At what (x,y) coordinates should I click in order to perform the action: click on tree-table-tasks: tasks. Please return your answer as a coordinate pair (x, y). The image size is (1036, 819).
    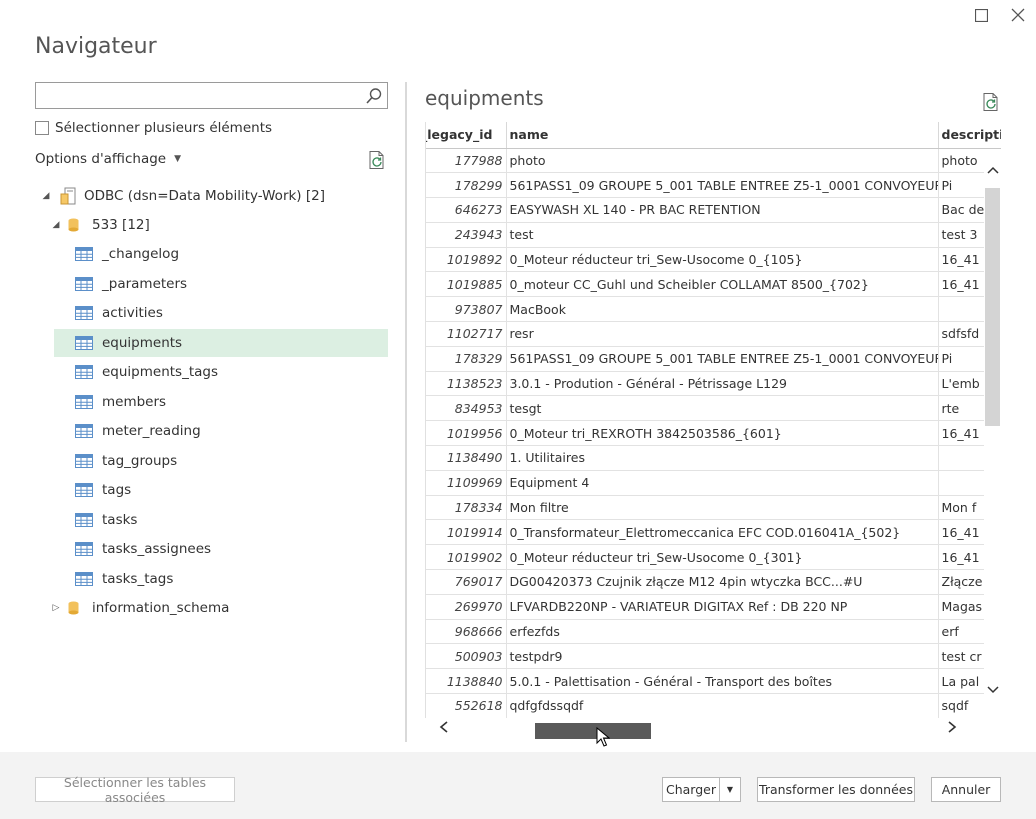
    Looking at the image, I should click on (221, 520).